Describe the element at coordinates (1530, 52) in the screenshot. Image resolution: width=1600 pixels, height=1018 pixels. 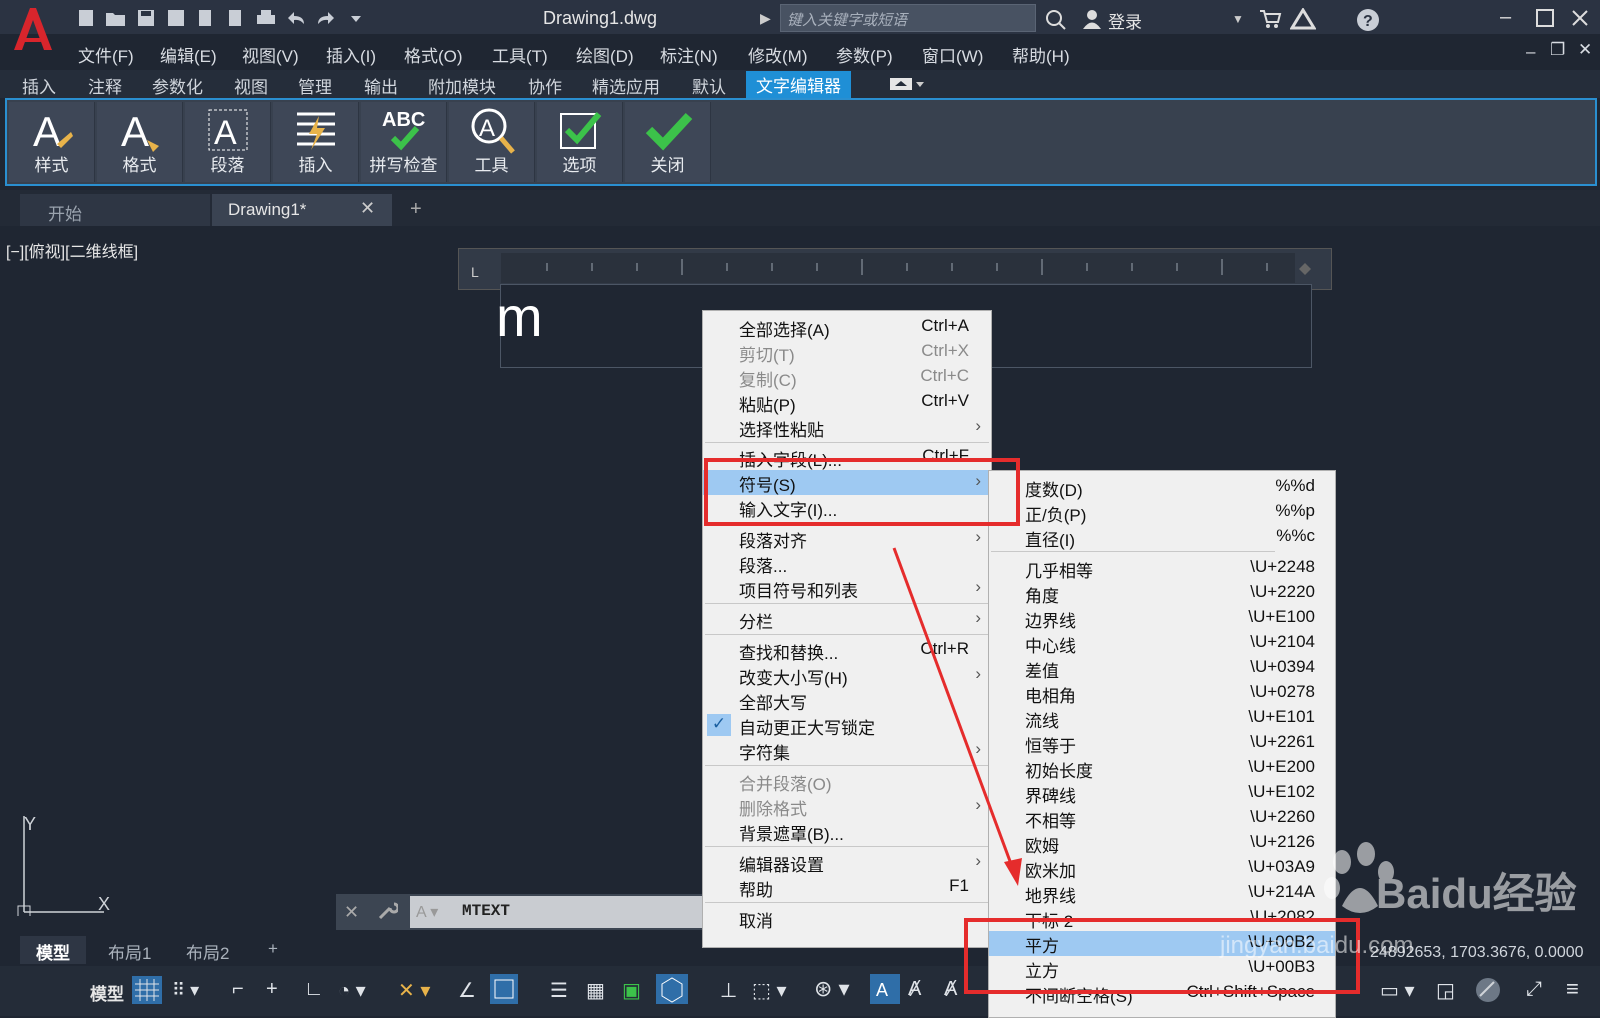
I see `doc-minimize-icon: –` at that location.